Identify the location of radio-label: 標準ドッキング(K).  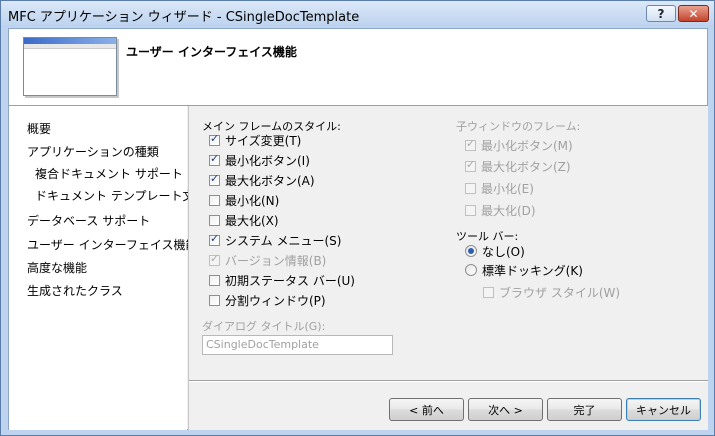
(532, 270).